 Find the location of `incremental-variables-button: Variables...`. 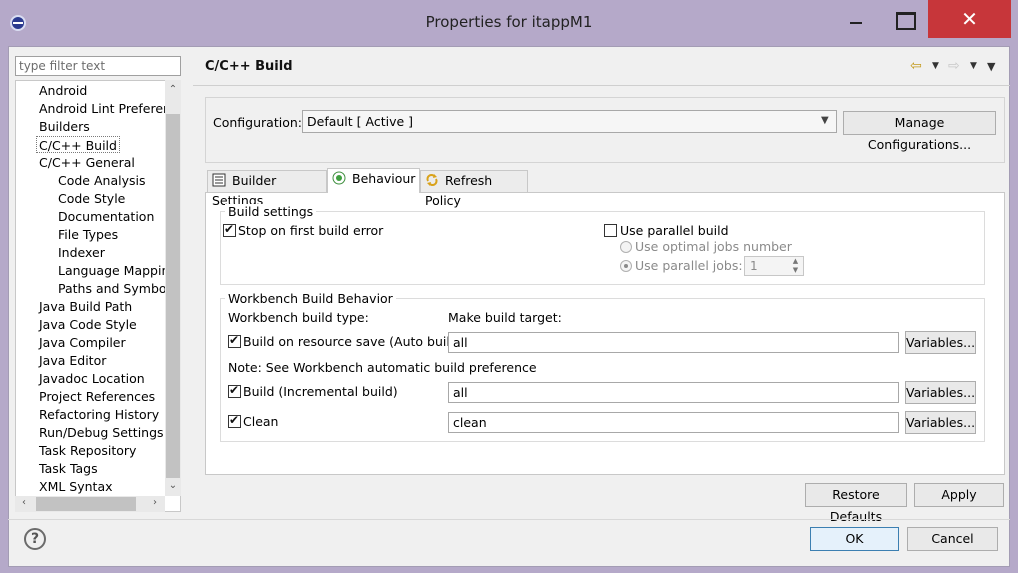

incremental-variables-button: Variables... is located at coordinates (940, 392).